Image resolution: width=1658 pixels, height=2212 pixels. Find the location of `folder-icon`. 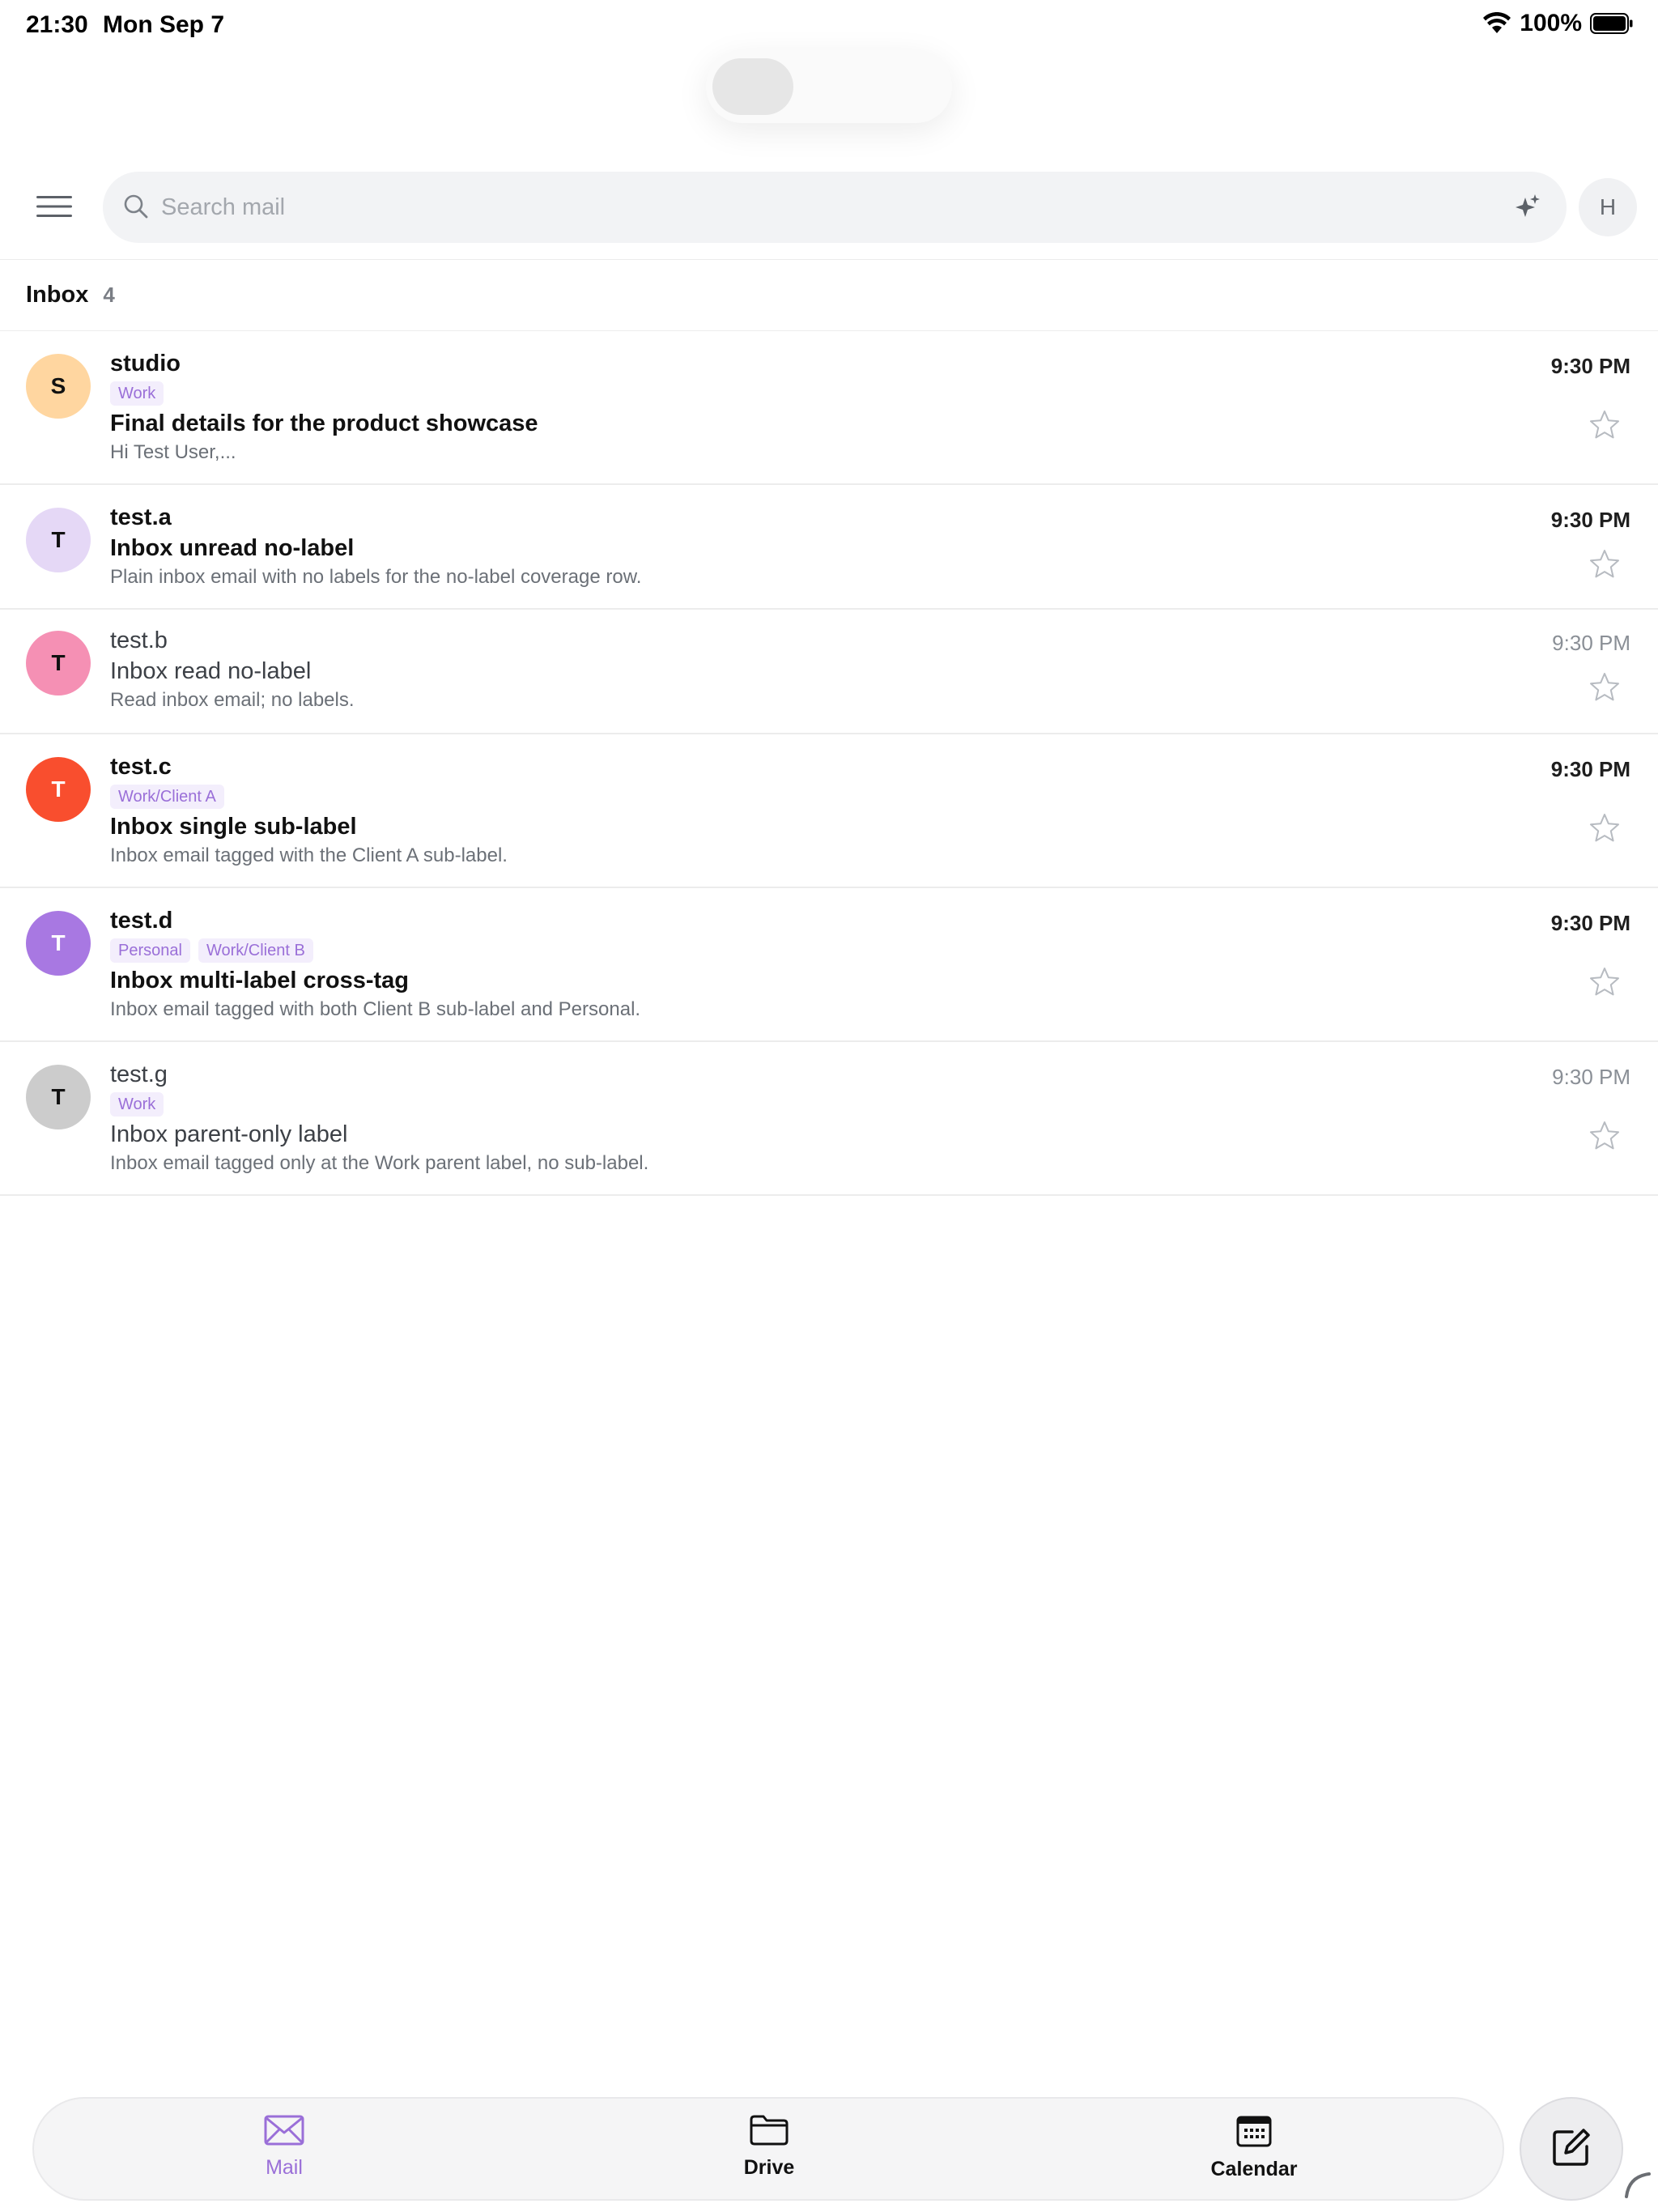

folder-icon is located at coordinates (769, 2132).